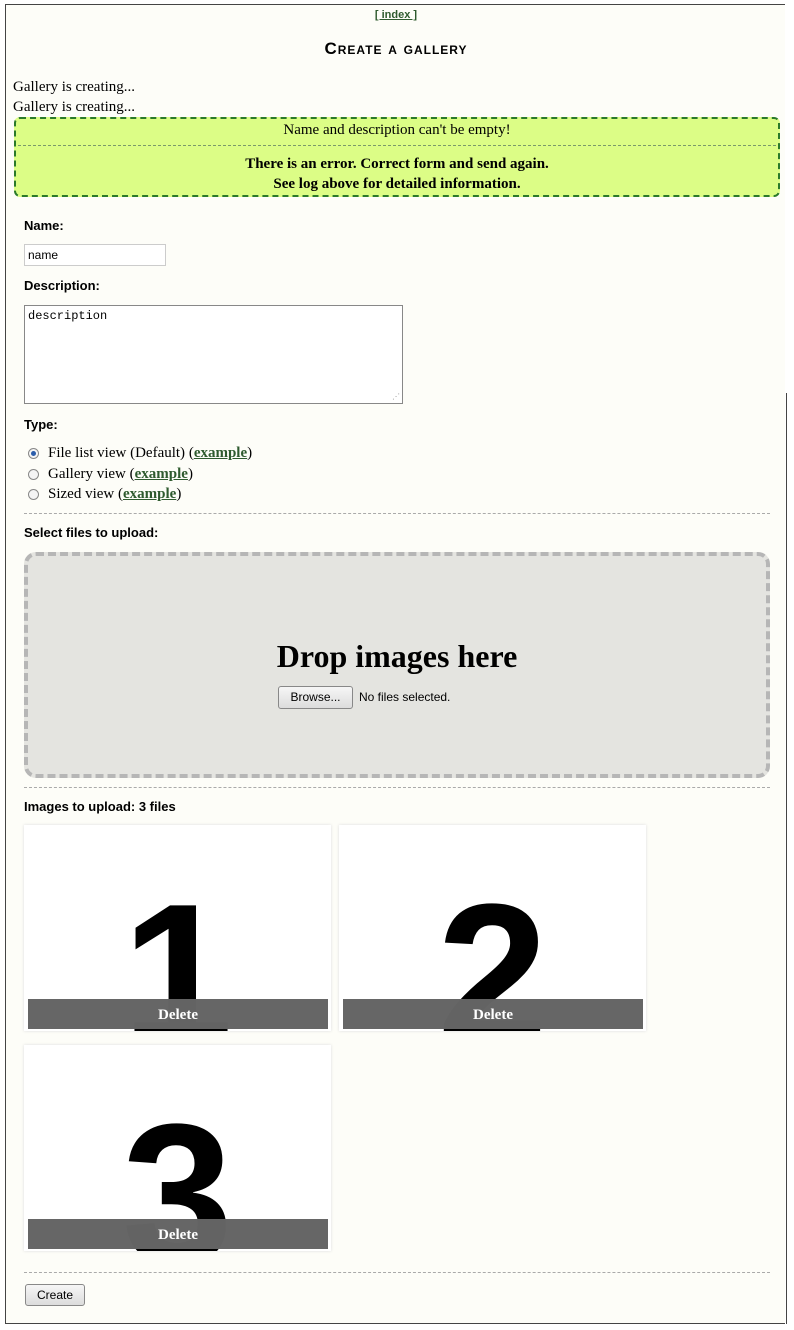 Image resolution: width=794 pixels, height=1330 pixels. Describe the element at coordinates (68, 316) in the screenshot. I see `description-text: description` at that location.